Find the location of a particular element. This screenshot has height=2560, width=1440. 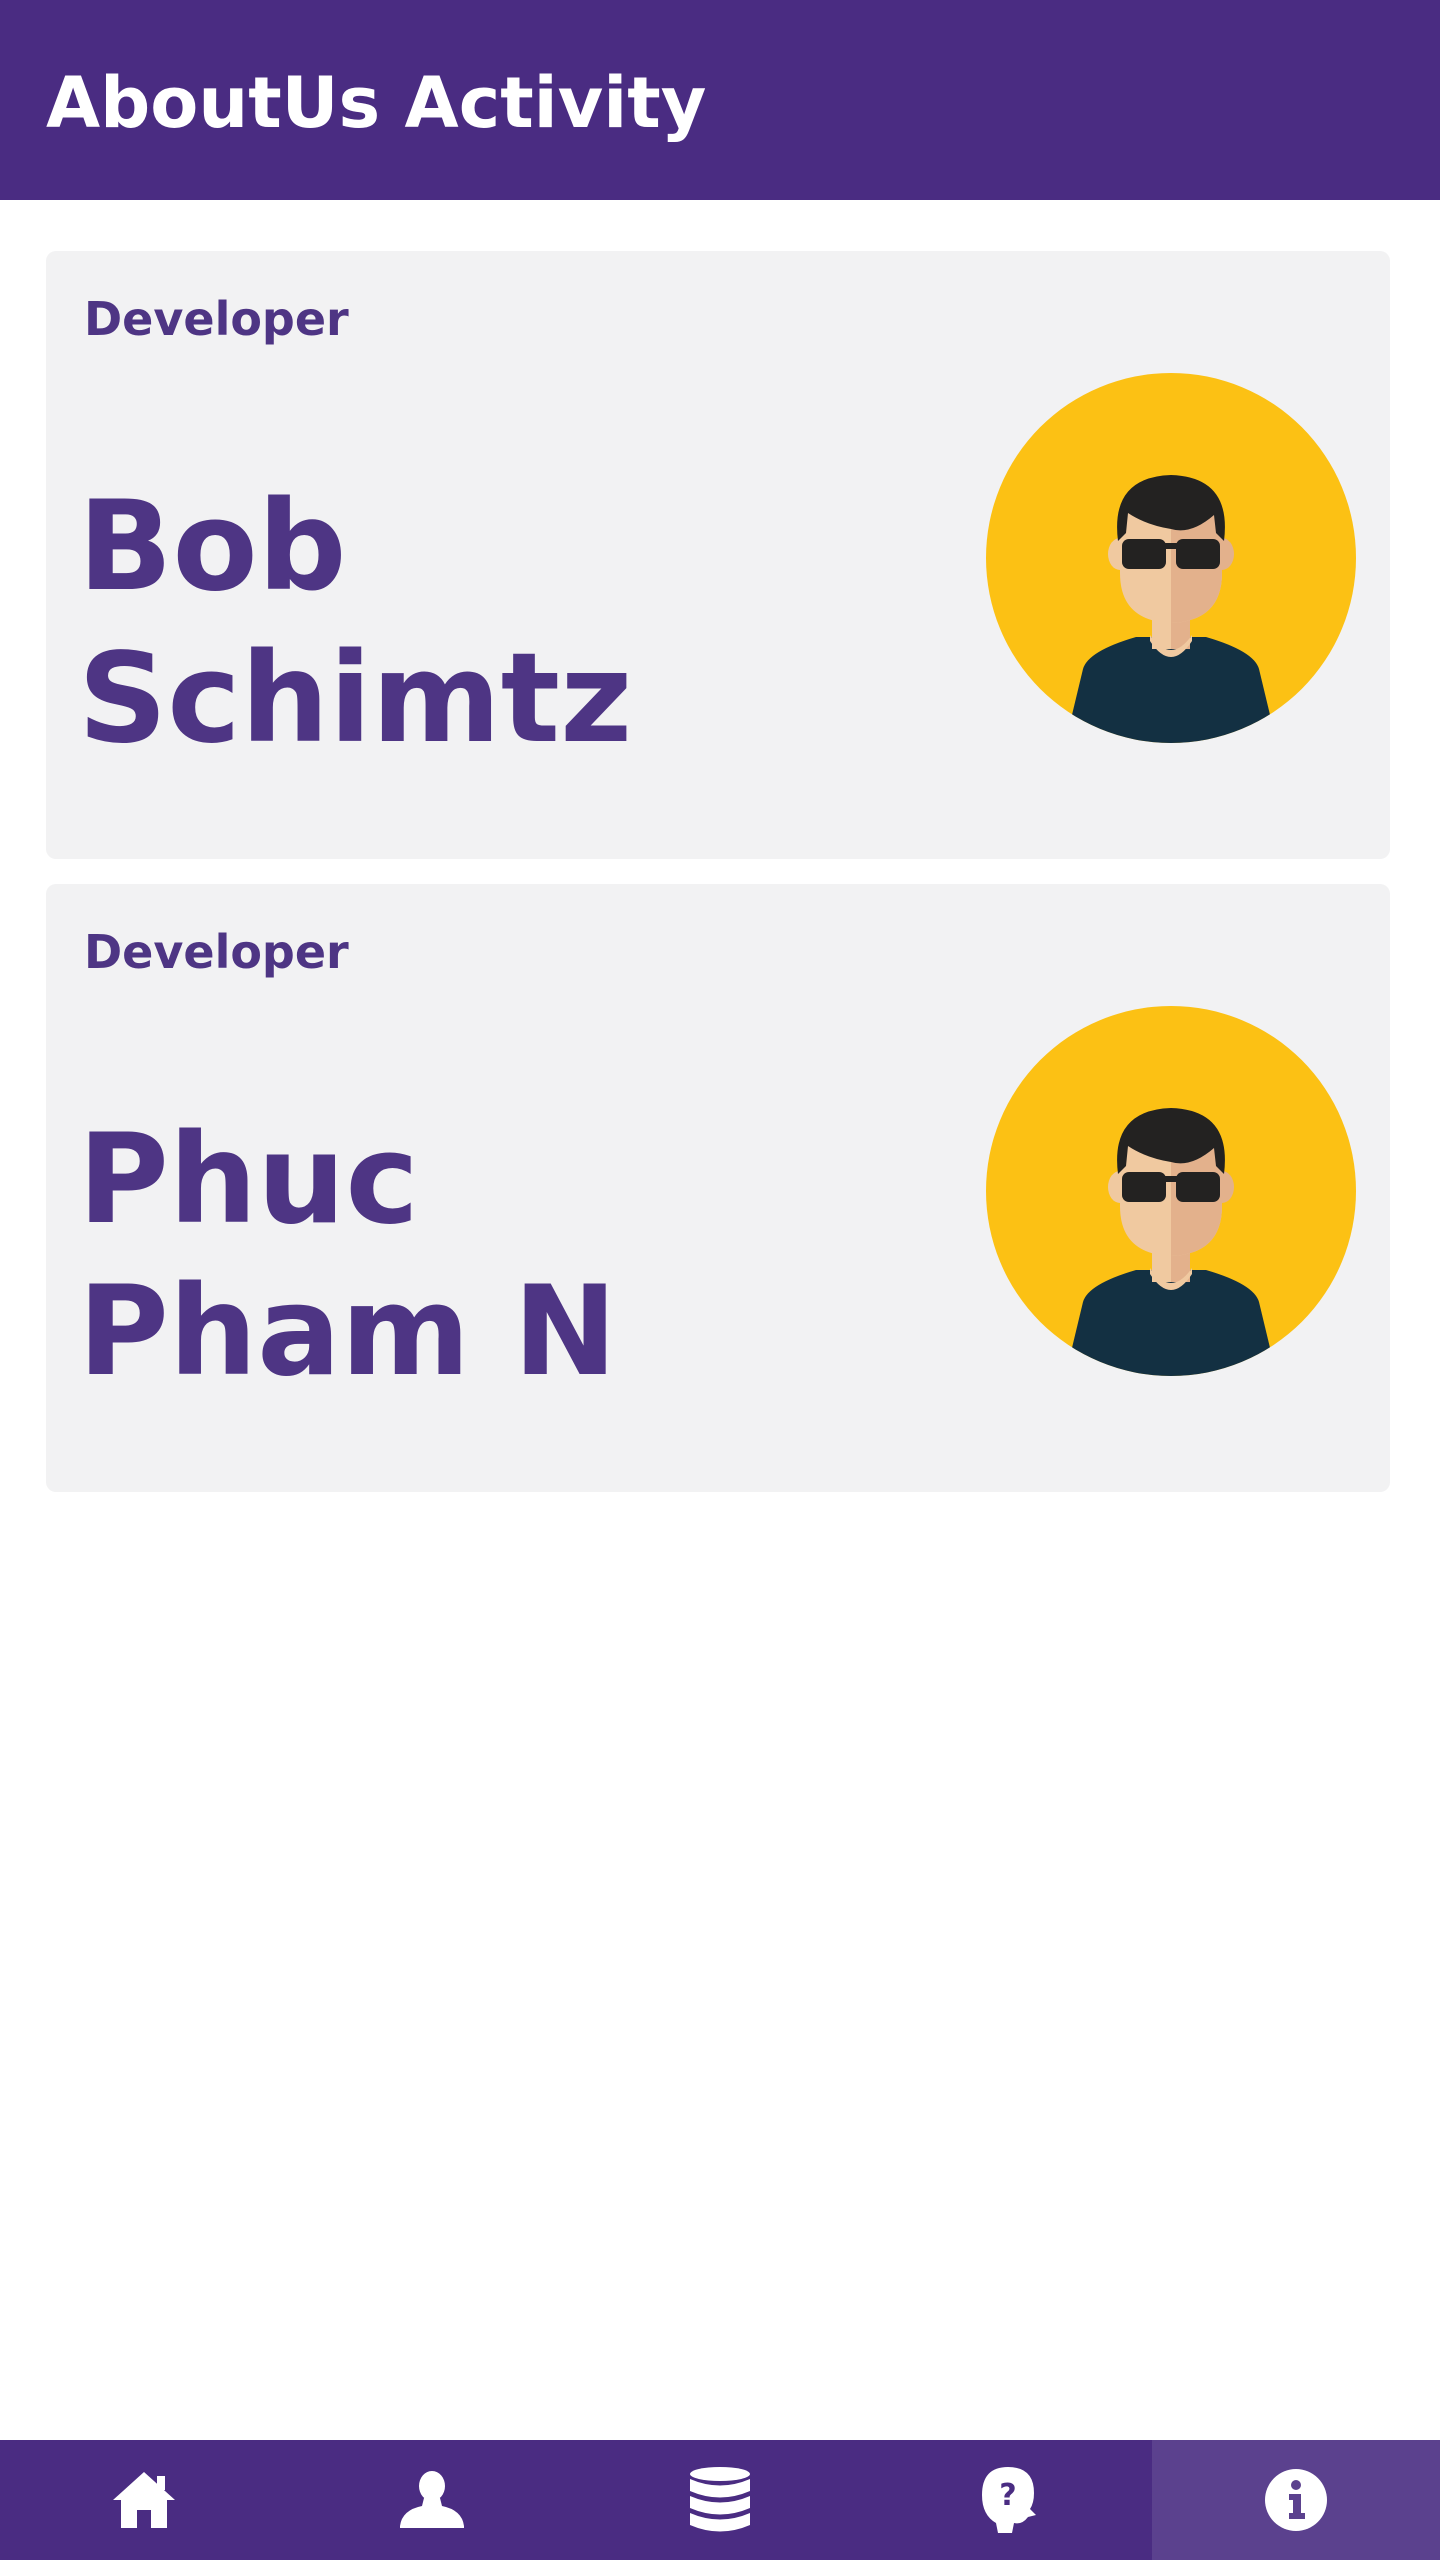

help-head-icon: ? is located at coordinates (1009, 2500).